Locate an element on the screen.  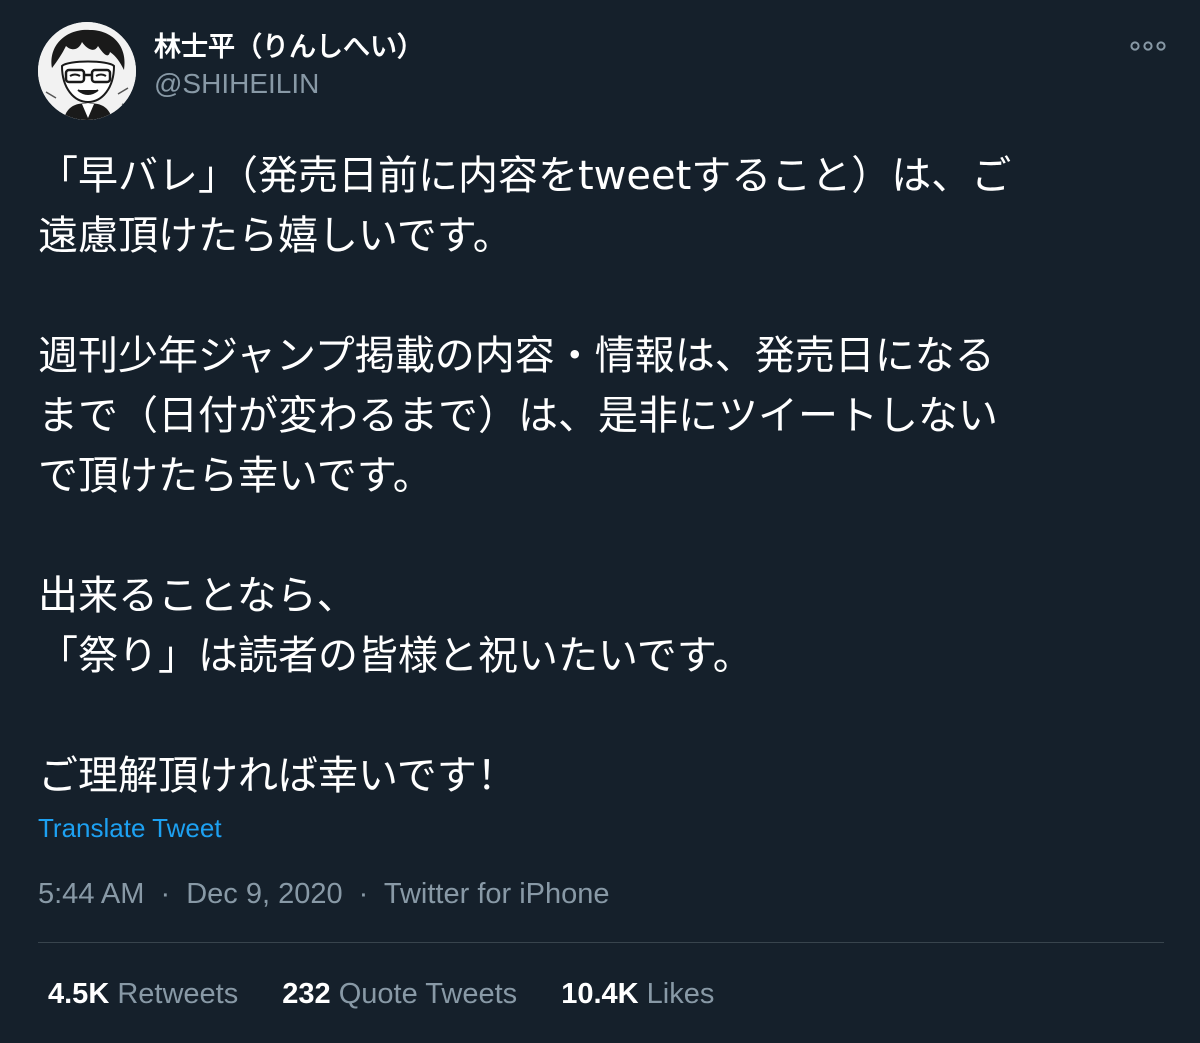
display-name: 林士平（りんしへい） is located at coordinates (289, 48).